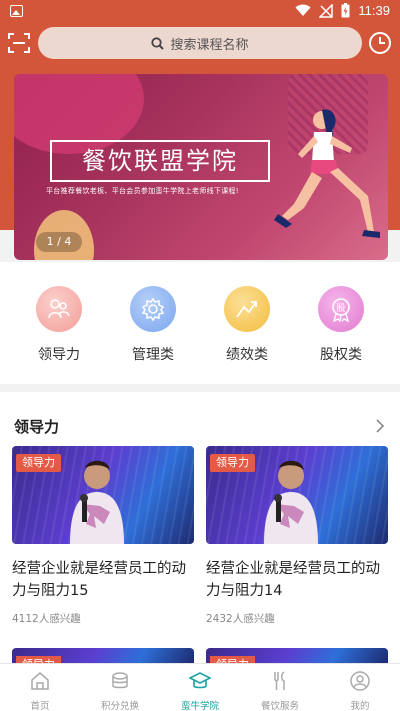  What do you see at coordinates (199, 706) in the screenshot?
I see `tab-label: 蛮牛学院` at bounding box center [199, 706].